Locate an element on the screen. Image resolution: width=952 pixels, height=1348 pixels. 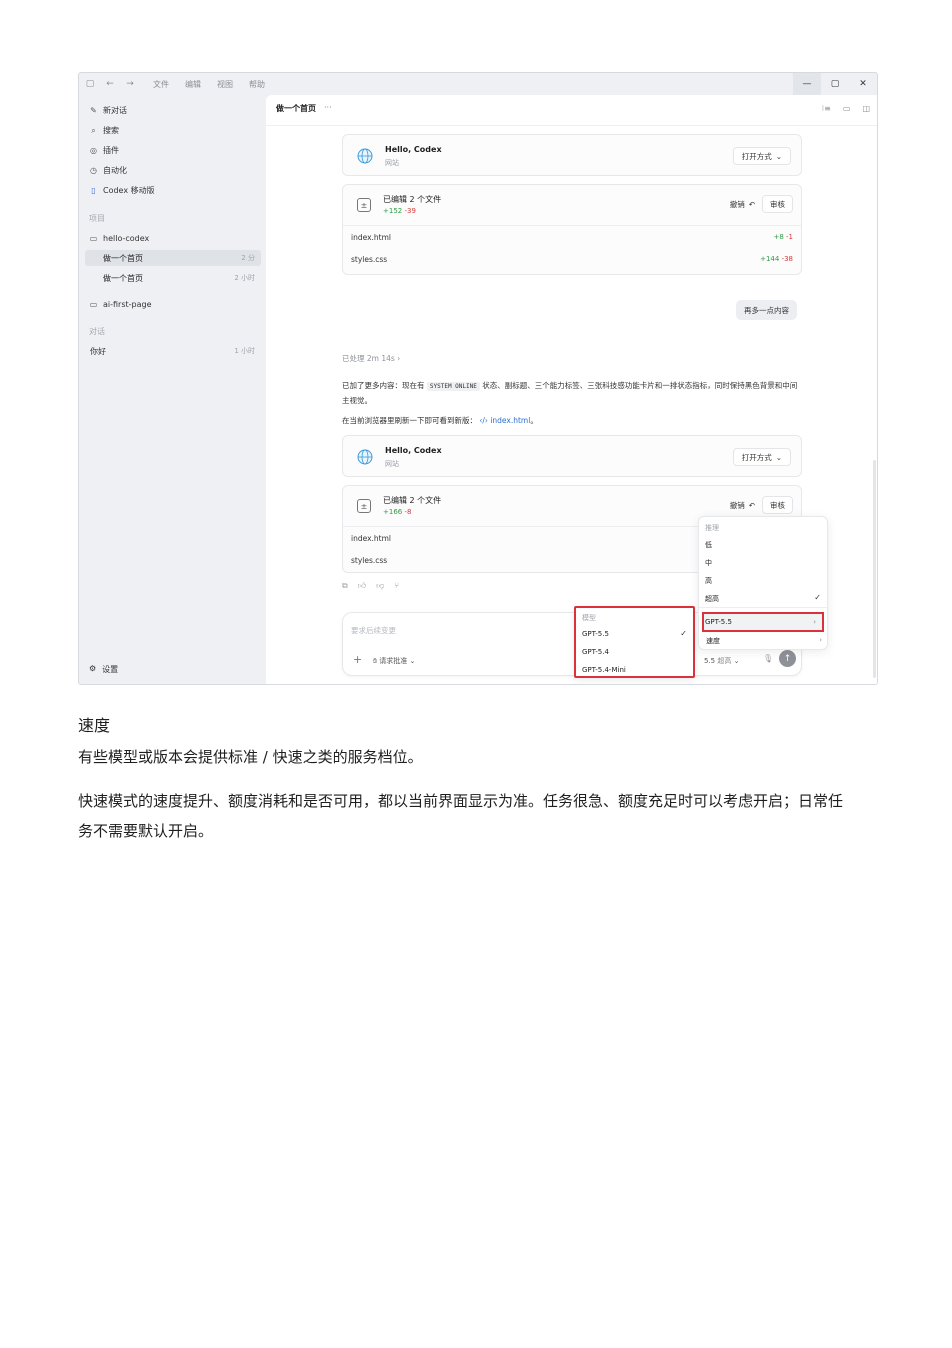
site-subtitle: 网站 is located at coordinates (392, 464).